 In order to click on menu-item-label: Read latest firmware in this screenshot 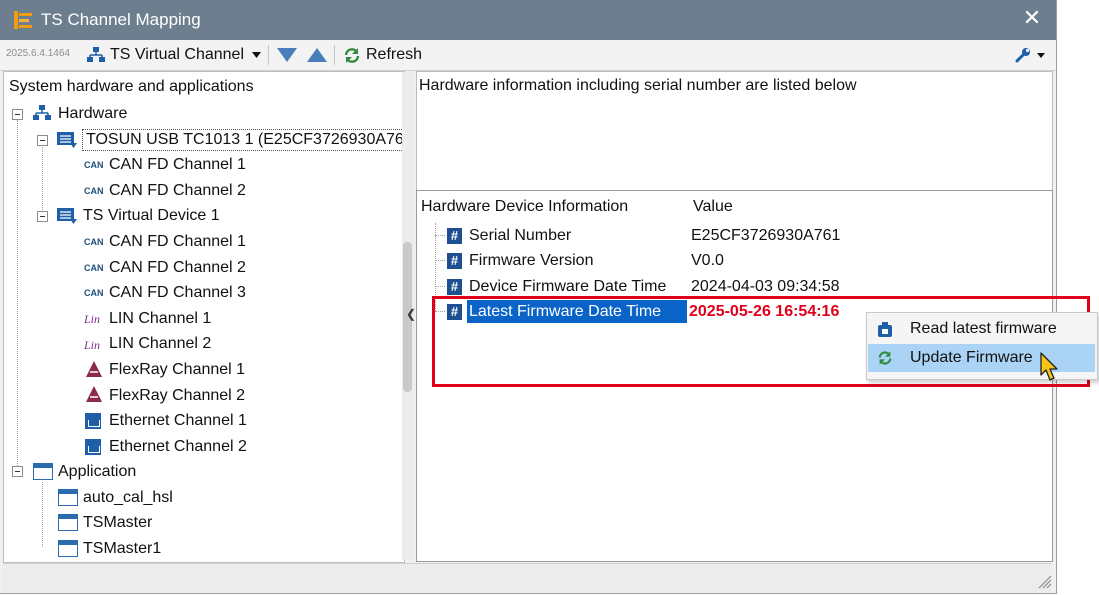, I will do `click(983, 328)`.